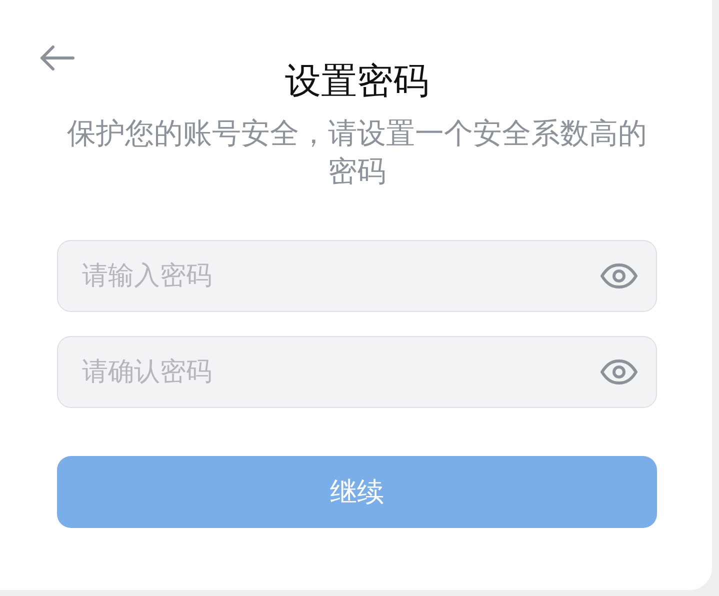  What do you see at coordinates (357, 152) in the screenshot?
I see `subtitle: 保护您的账号安全，请设置一个安全系数高的密码` at bounding box center [357, 152].